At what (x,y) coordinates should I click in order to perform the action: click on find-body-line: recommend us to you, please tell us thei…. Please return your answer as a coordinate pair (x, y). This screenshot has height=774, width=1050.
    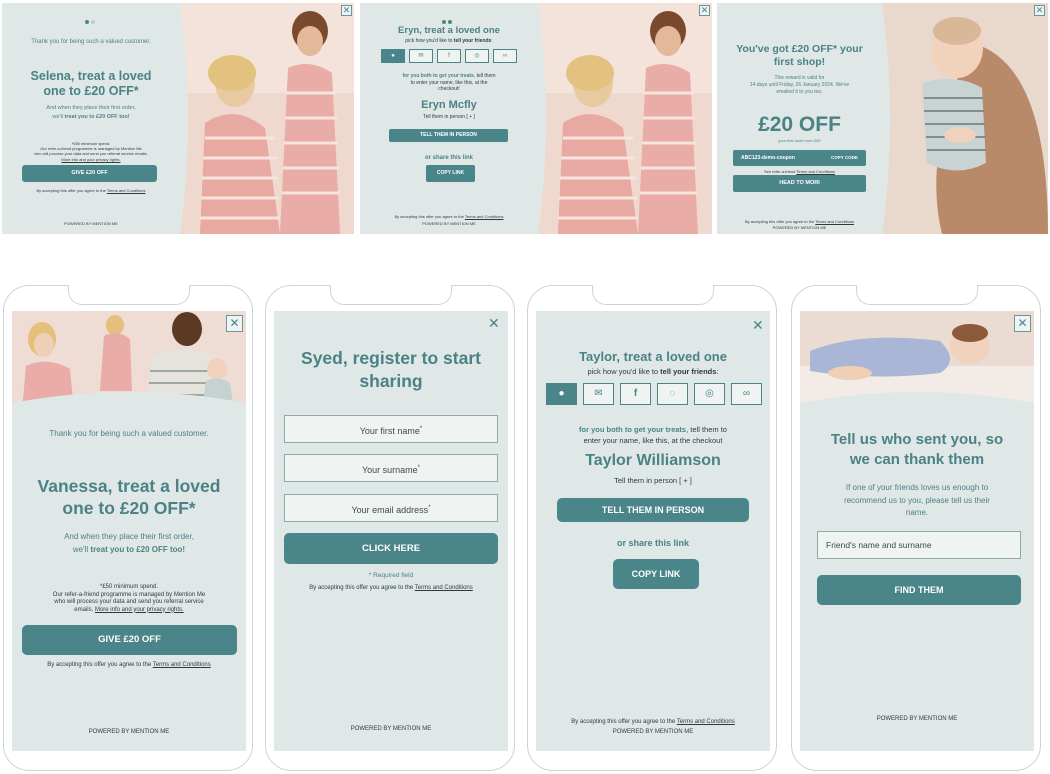
    Looking at the image, I should click on (917, 500).